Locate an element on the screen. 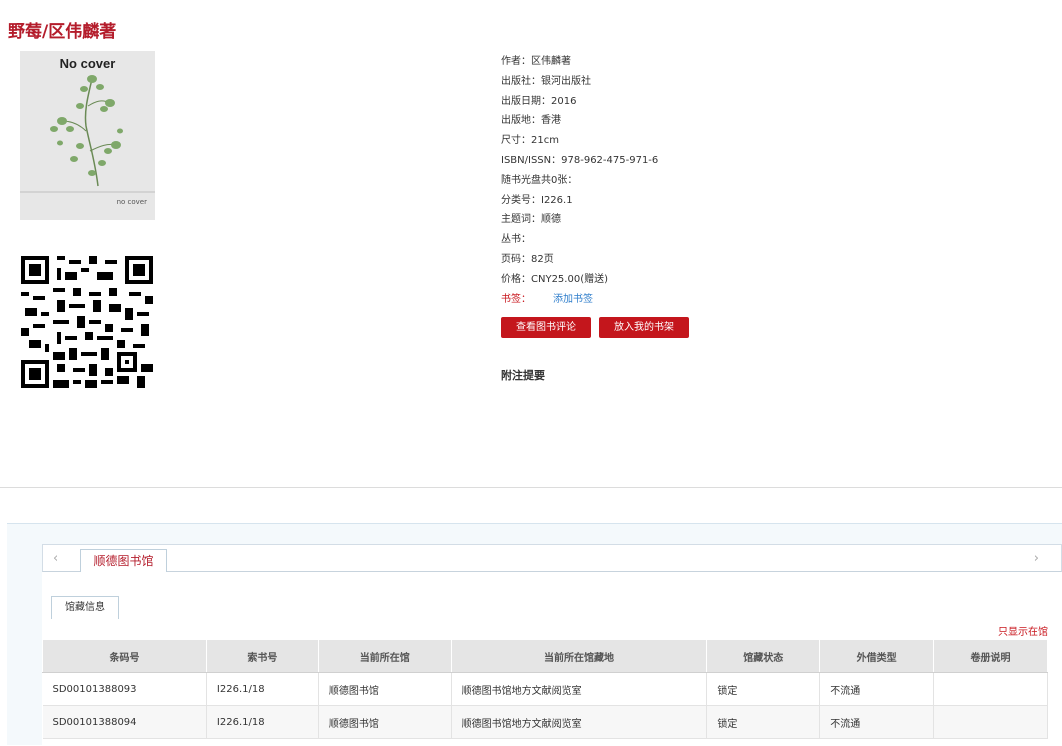 The height and width of the screenshot is (746, 1062). view-reviews-button: 查看图书评论 is located at coordinates (546, 327).